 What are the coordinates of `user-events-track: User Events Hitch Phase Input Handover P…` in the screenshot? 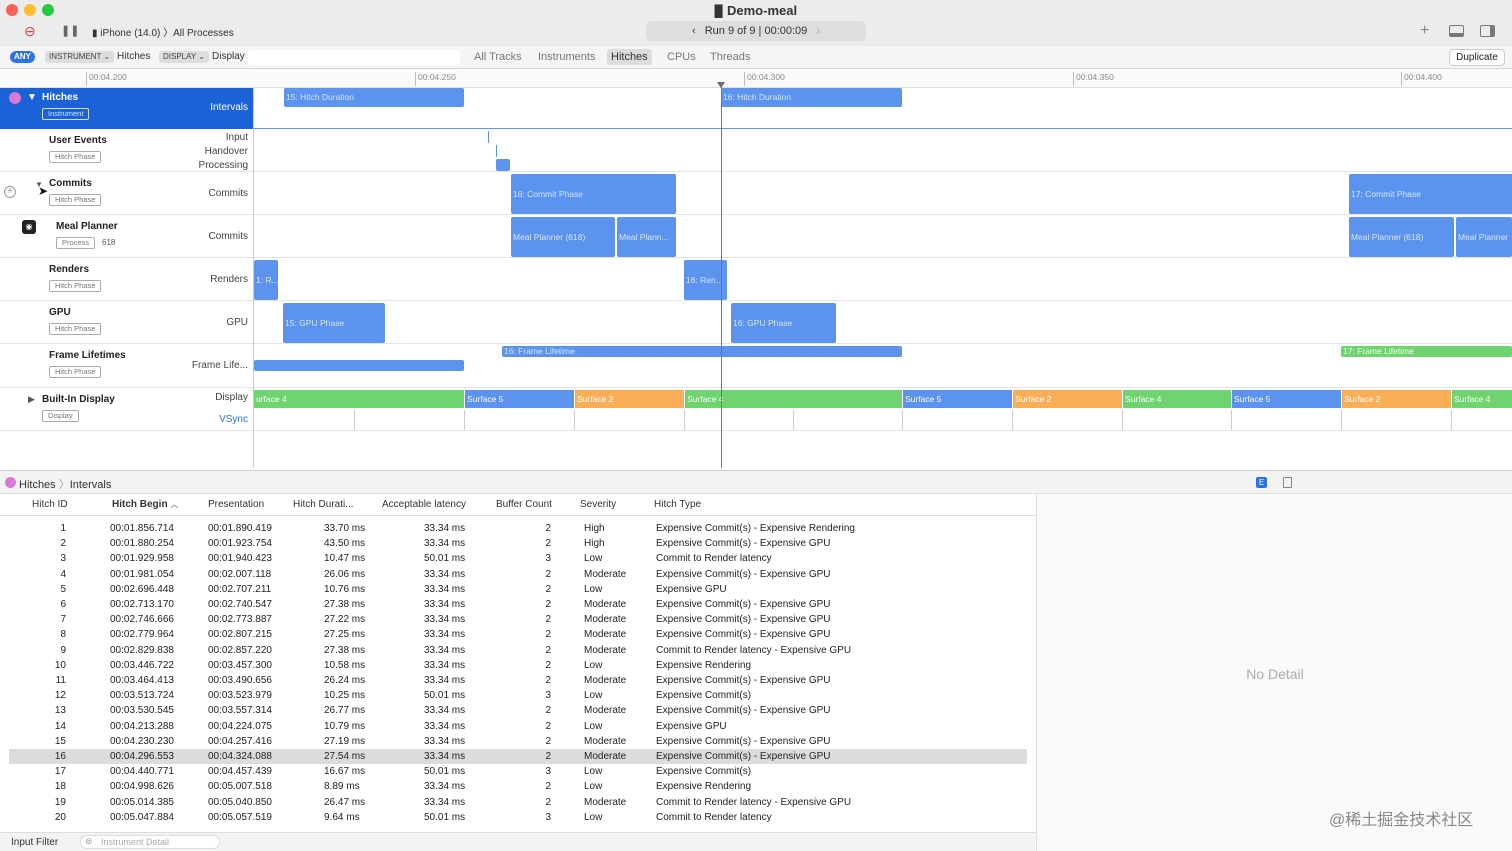 It's located at (756, 150).